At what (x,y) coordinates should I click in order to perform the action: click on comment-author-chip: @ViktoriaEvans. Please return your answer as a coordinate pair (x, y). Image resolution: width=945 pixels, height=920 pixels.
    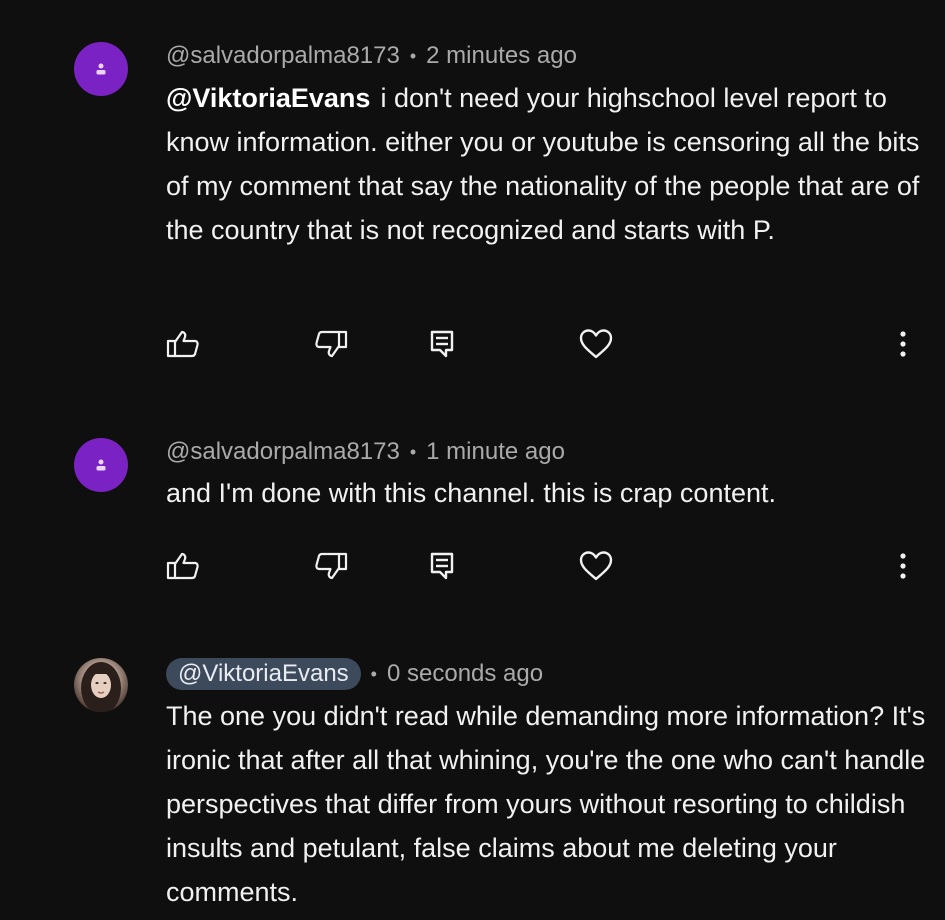
    Looking at the image, I should click on (263, 674).